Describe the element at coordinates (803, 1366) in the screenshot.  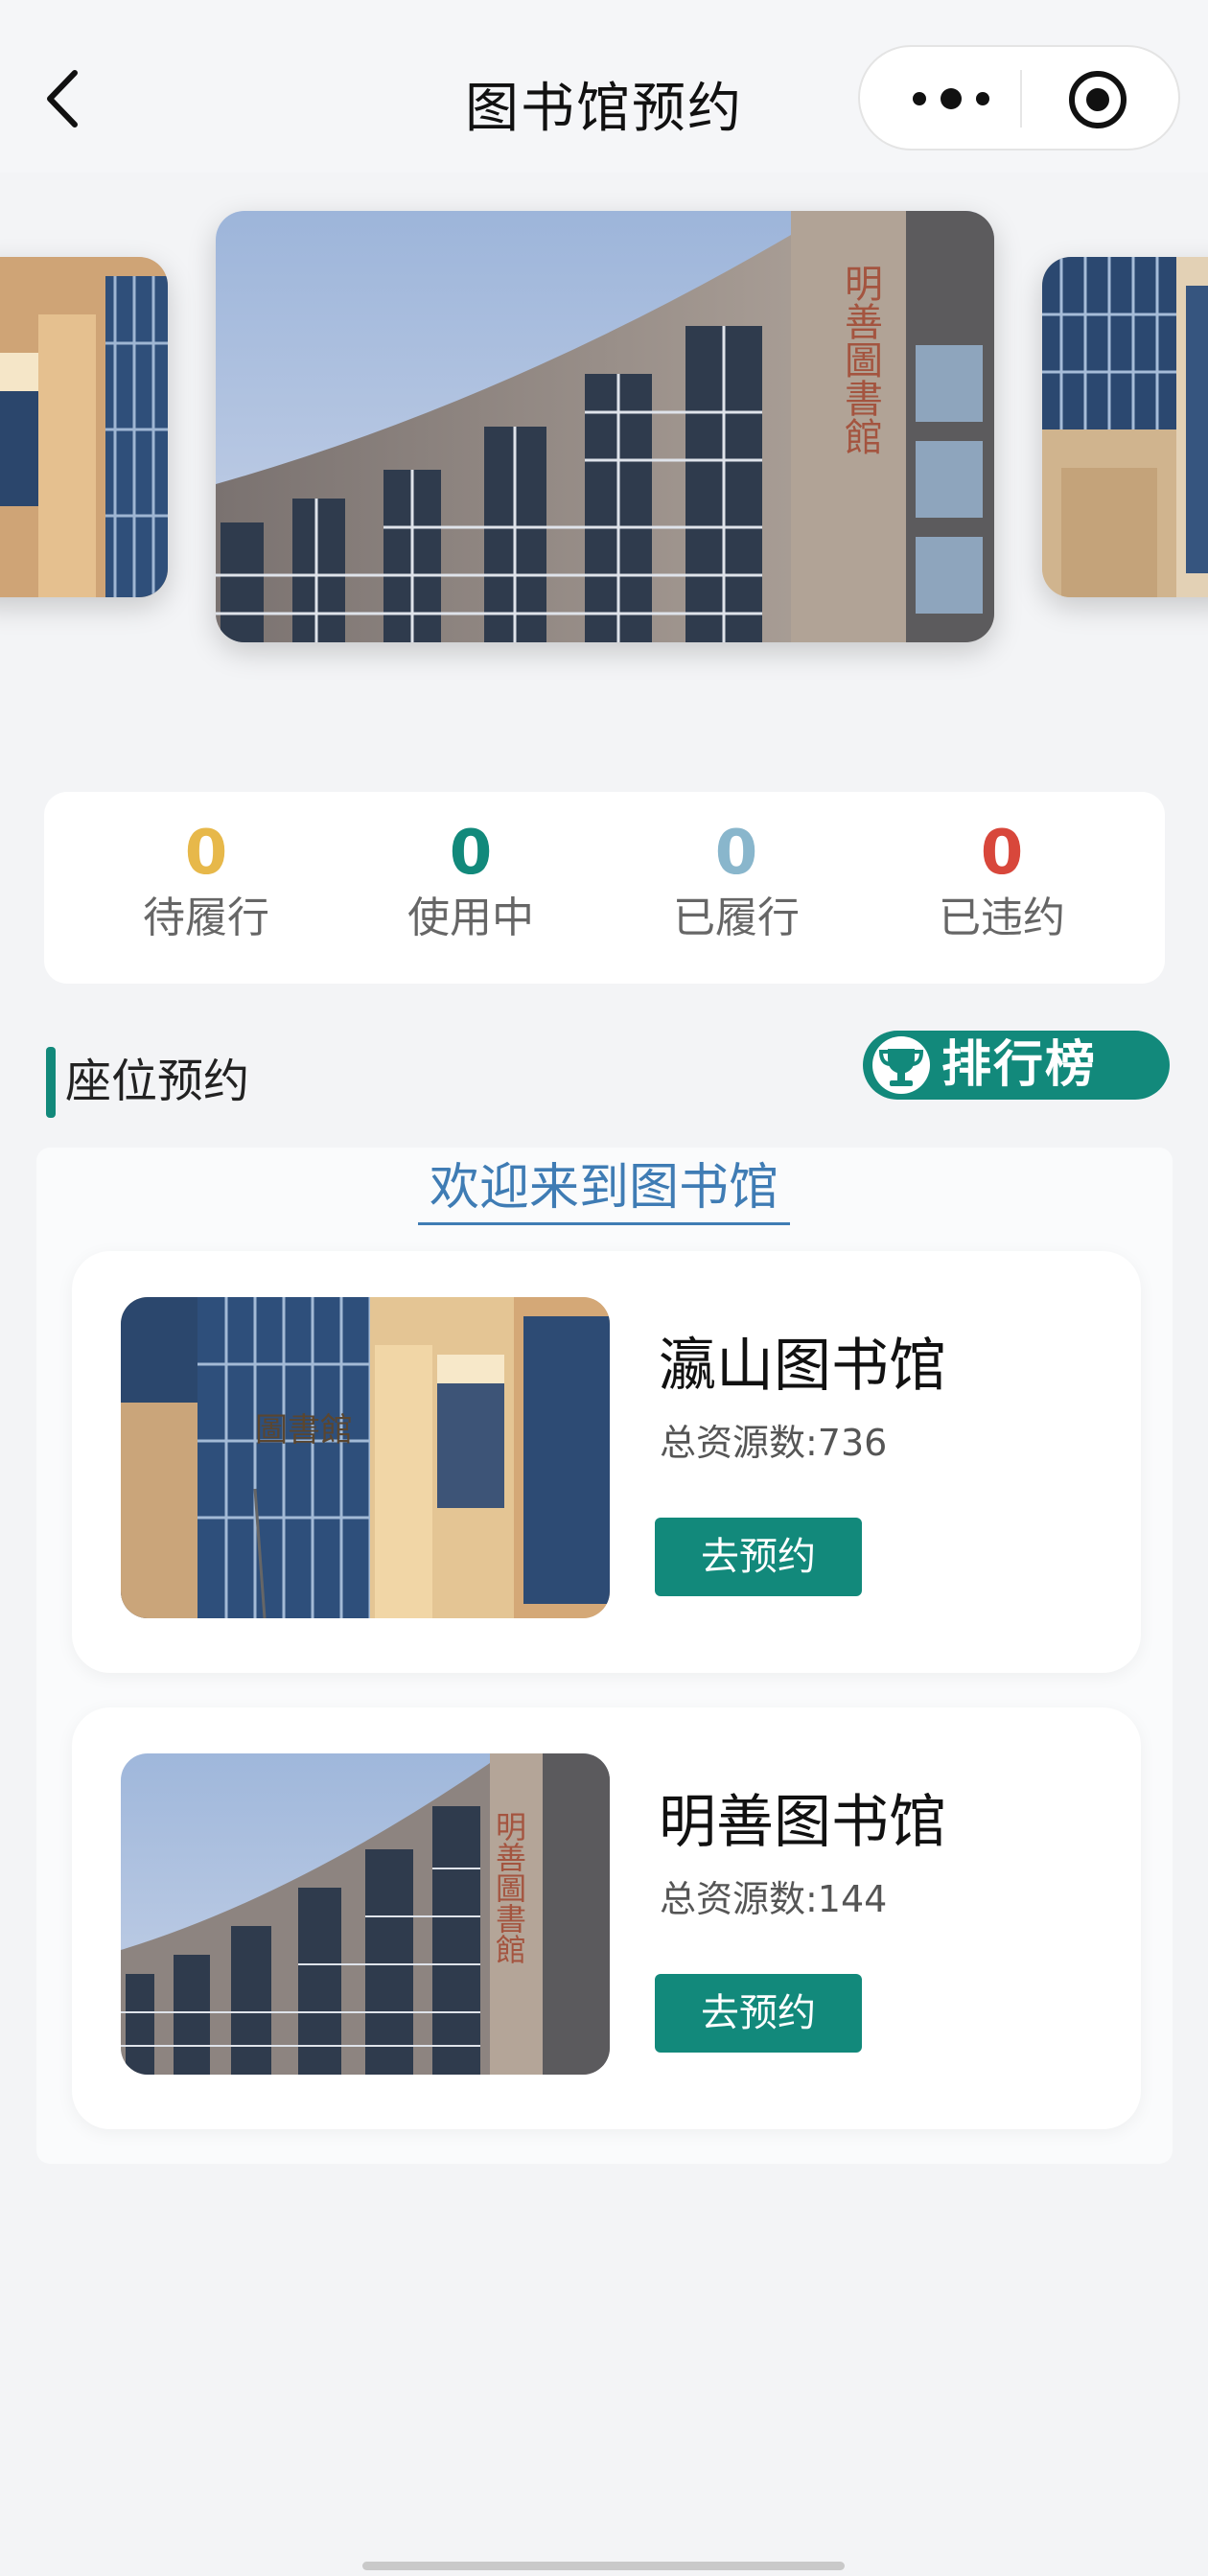
I see `library-name: 瀛山图书馆` at that location.